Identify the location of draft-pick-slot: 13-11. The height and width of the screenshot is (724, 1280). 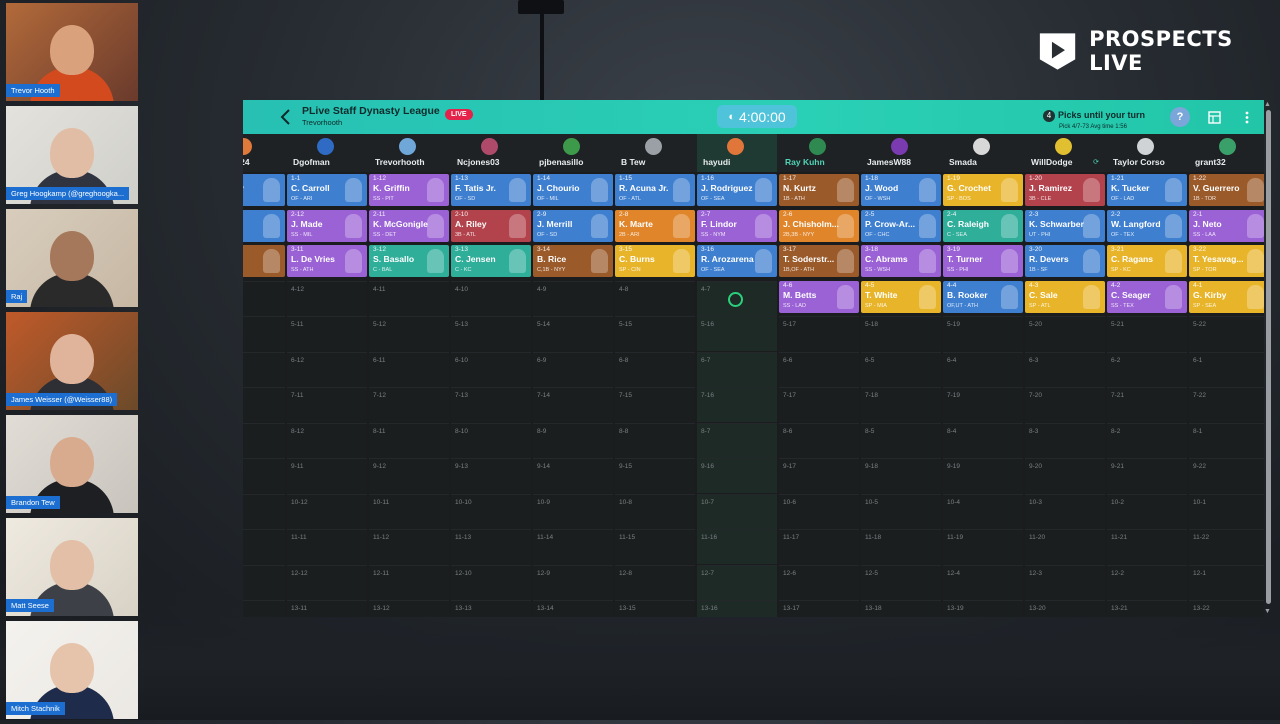
(327, 608).